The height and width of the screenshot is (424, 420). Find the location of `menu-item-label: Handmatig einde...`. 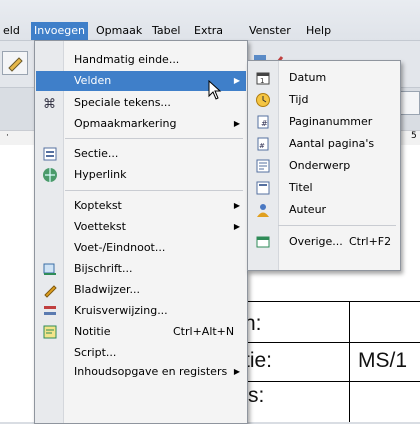

menu-item-label: Handmatig einde... is located at coordinates (127, 59).